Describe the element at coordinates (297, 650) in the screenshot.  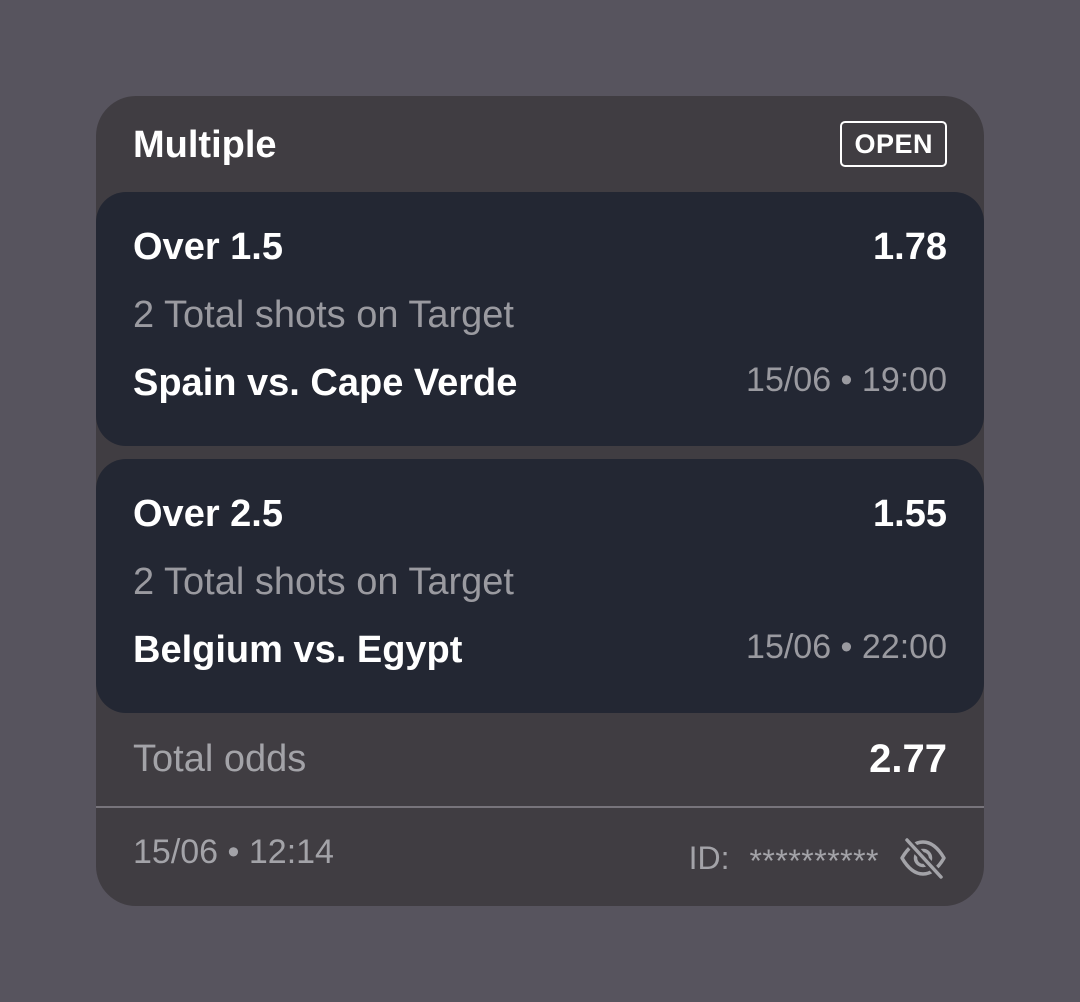
I see `leg-match: Belgium vs. Egypt` at that location.